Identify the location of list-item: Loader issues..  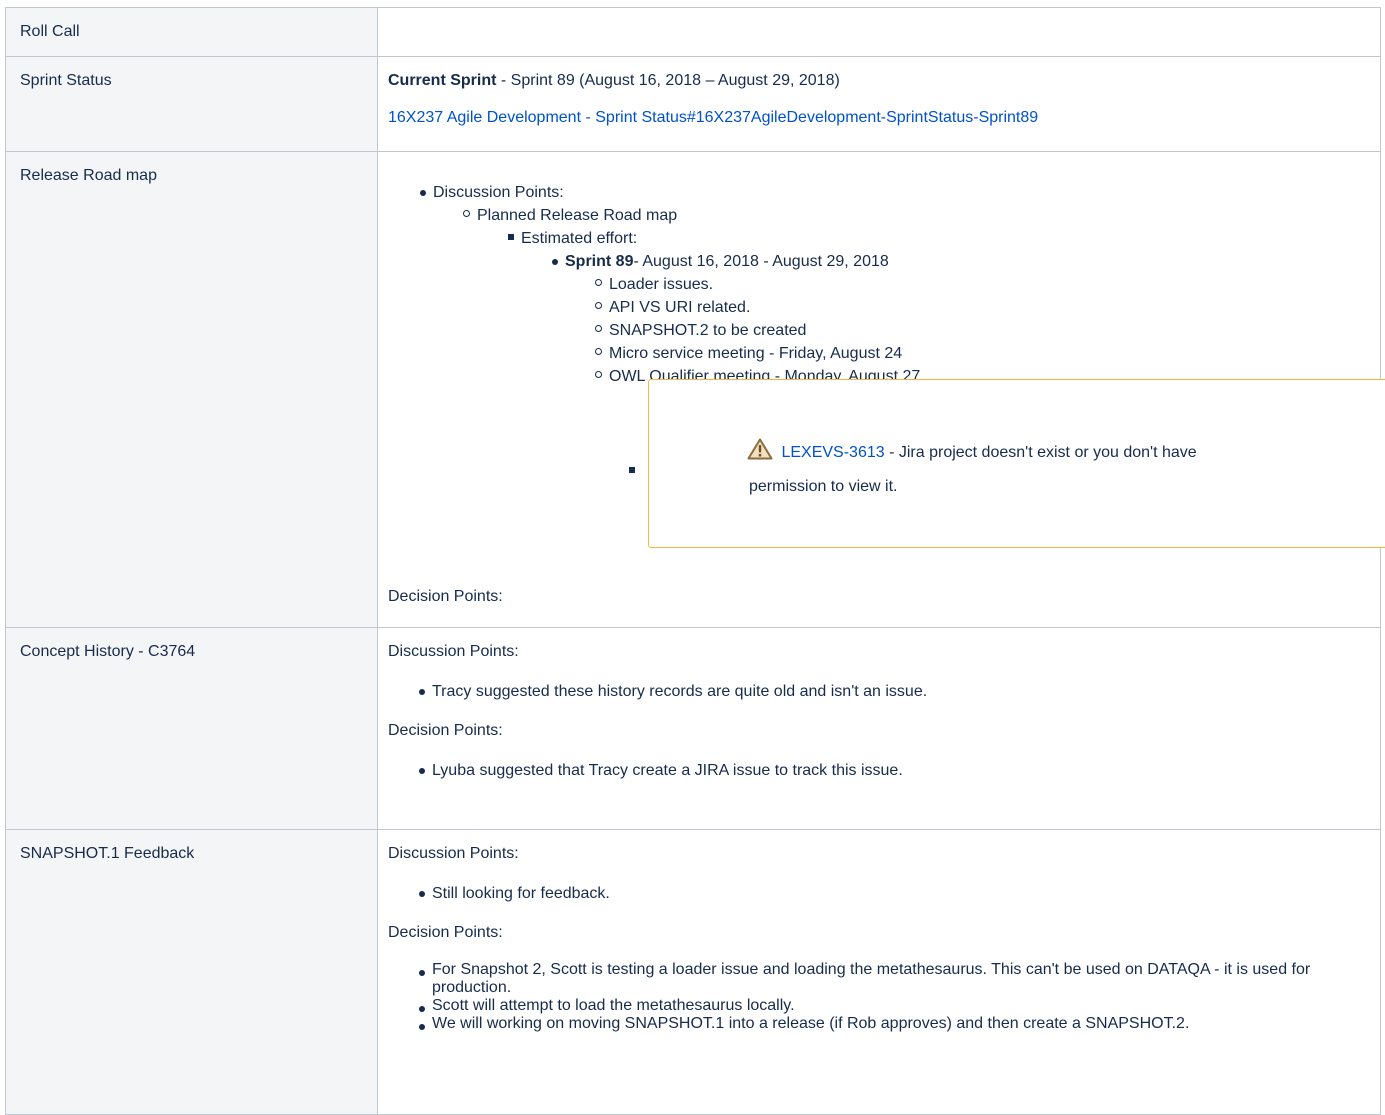
(757, 284).